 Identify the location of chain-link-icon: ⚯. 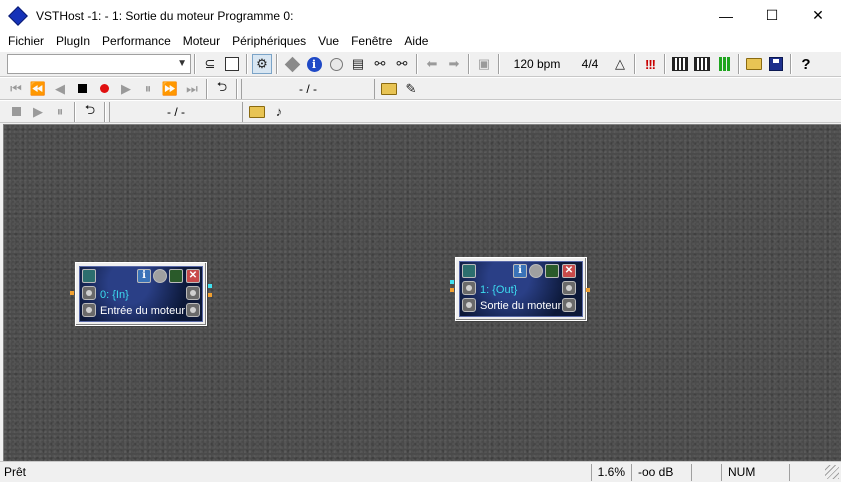
(380, 64).